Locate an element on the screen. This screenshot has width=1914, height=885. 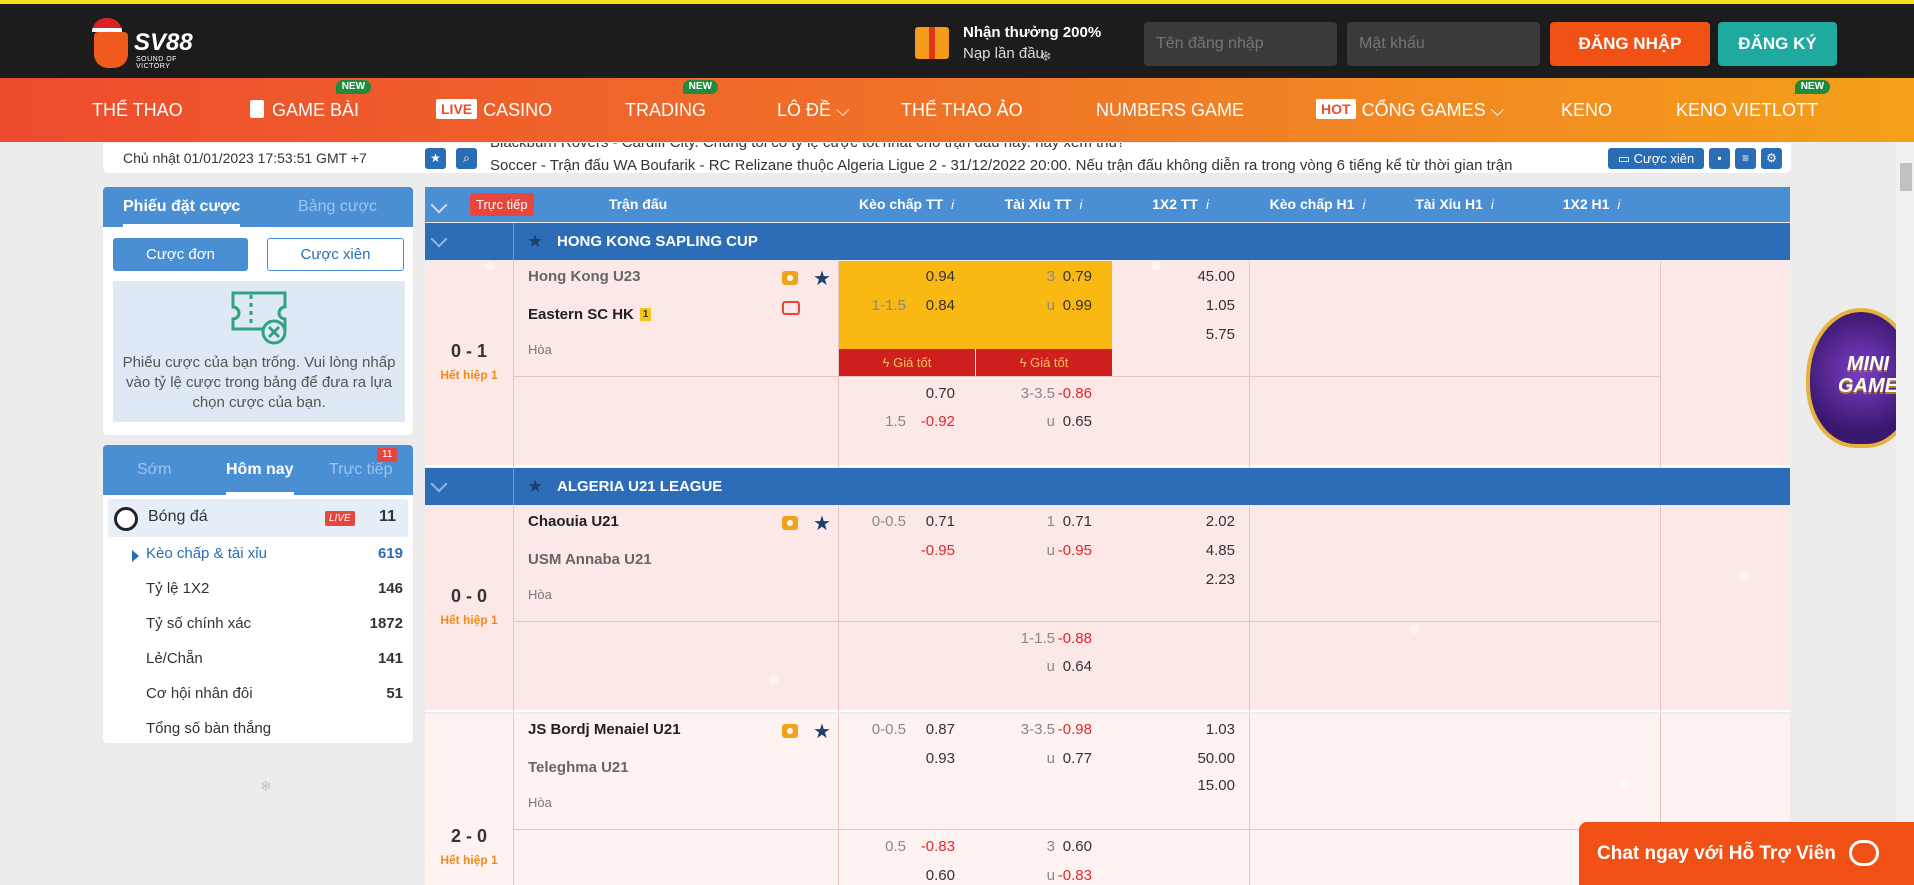
odds-cell: 0.70 is located at coordinates (910, 393).